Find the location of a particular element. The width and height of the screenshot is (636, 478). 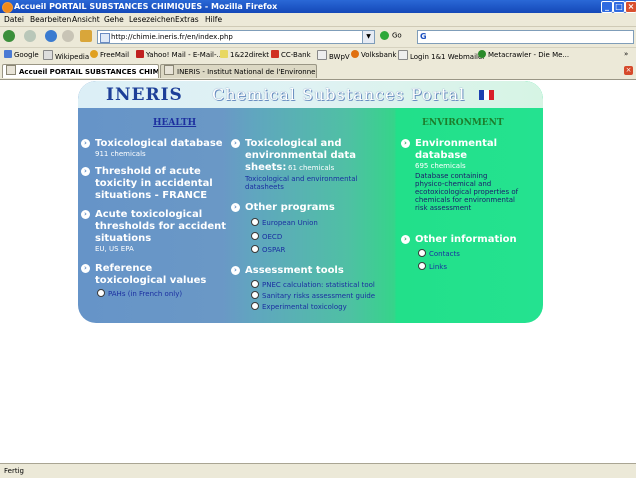

datasheets-link-line-1: Toxicological and environmental is located at coordinates (301, 179).